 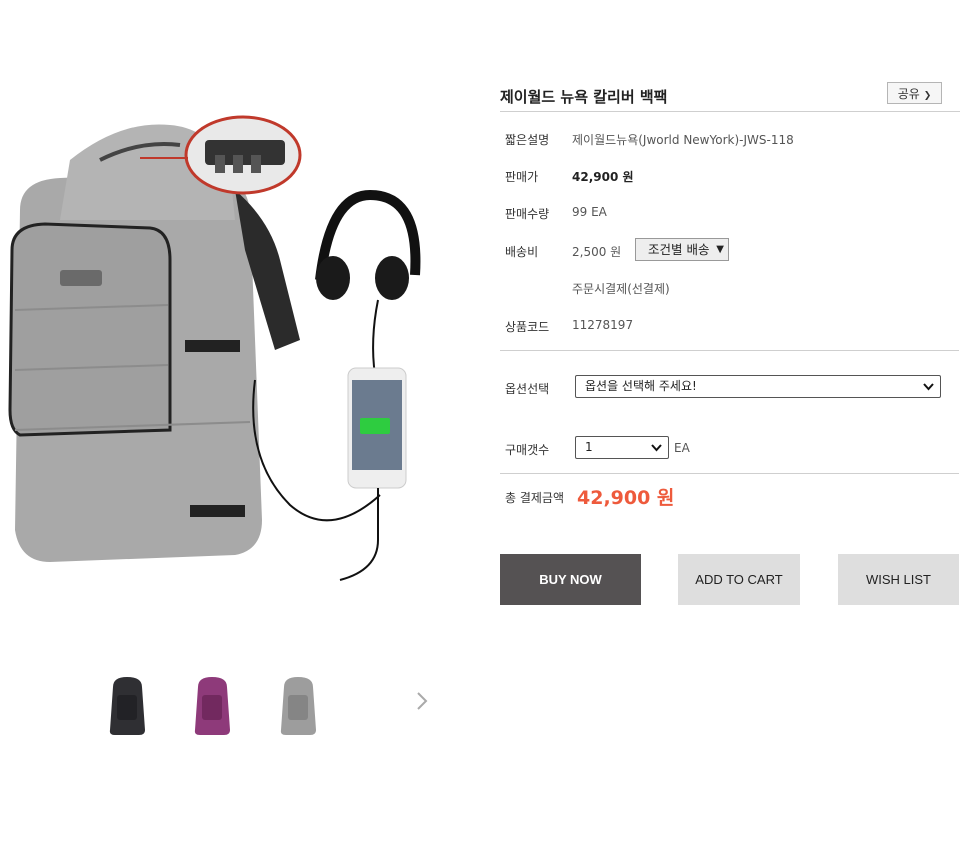 What do you see at coordinates (603, 325) in the screenshot?
I see `code-value: 11278197` at bounding box center [603, 325].